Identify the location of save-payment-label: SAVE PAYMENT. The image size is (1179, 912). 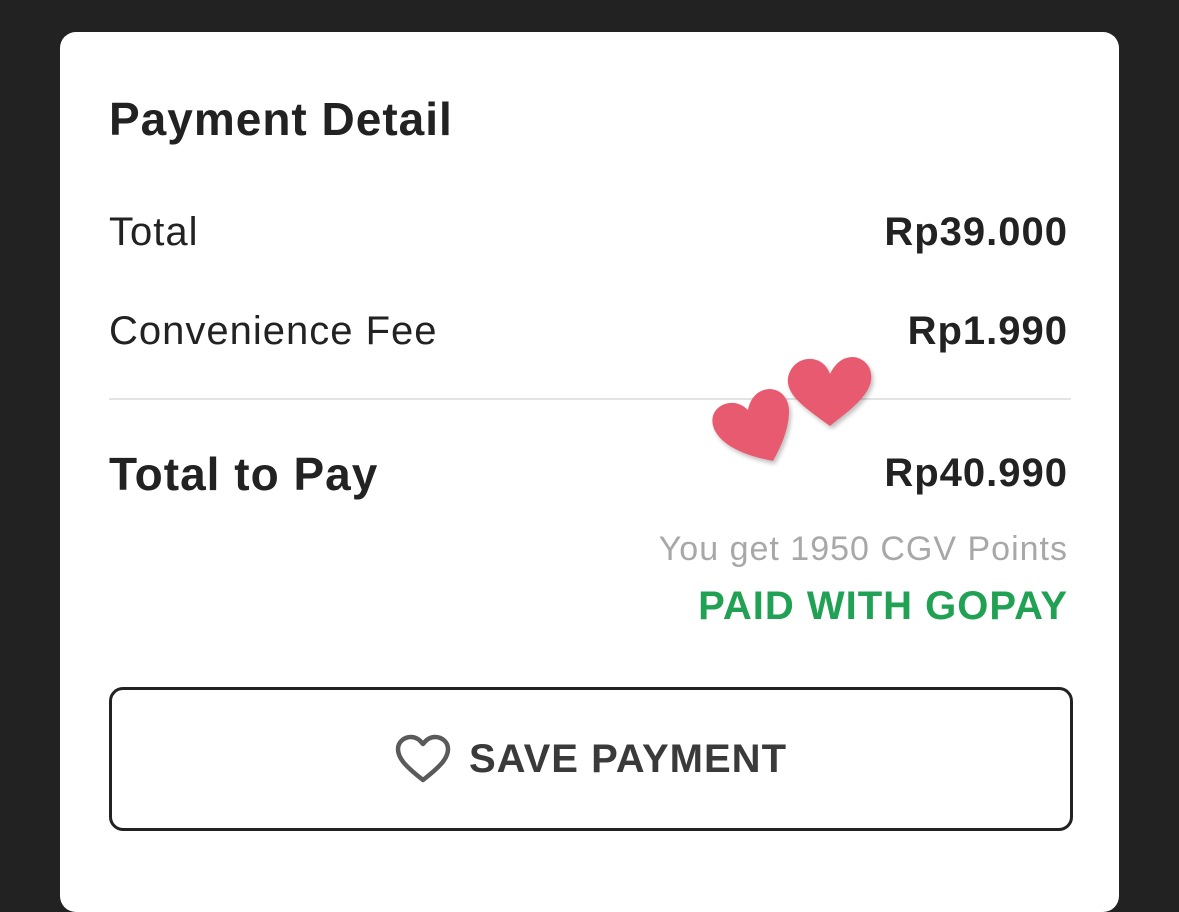
(628, 758).